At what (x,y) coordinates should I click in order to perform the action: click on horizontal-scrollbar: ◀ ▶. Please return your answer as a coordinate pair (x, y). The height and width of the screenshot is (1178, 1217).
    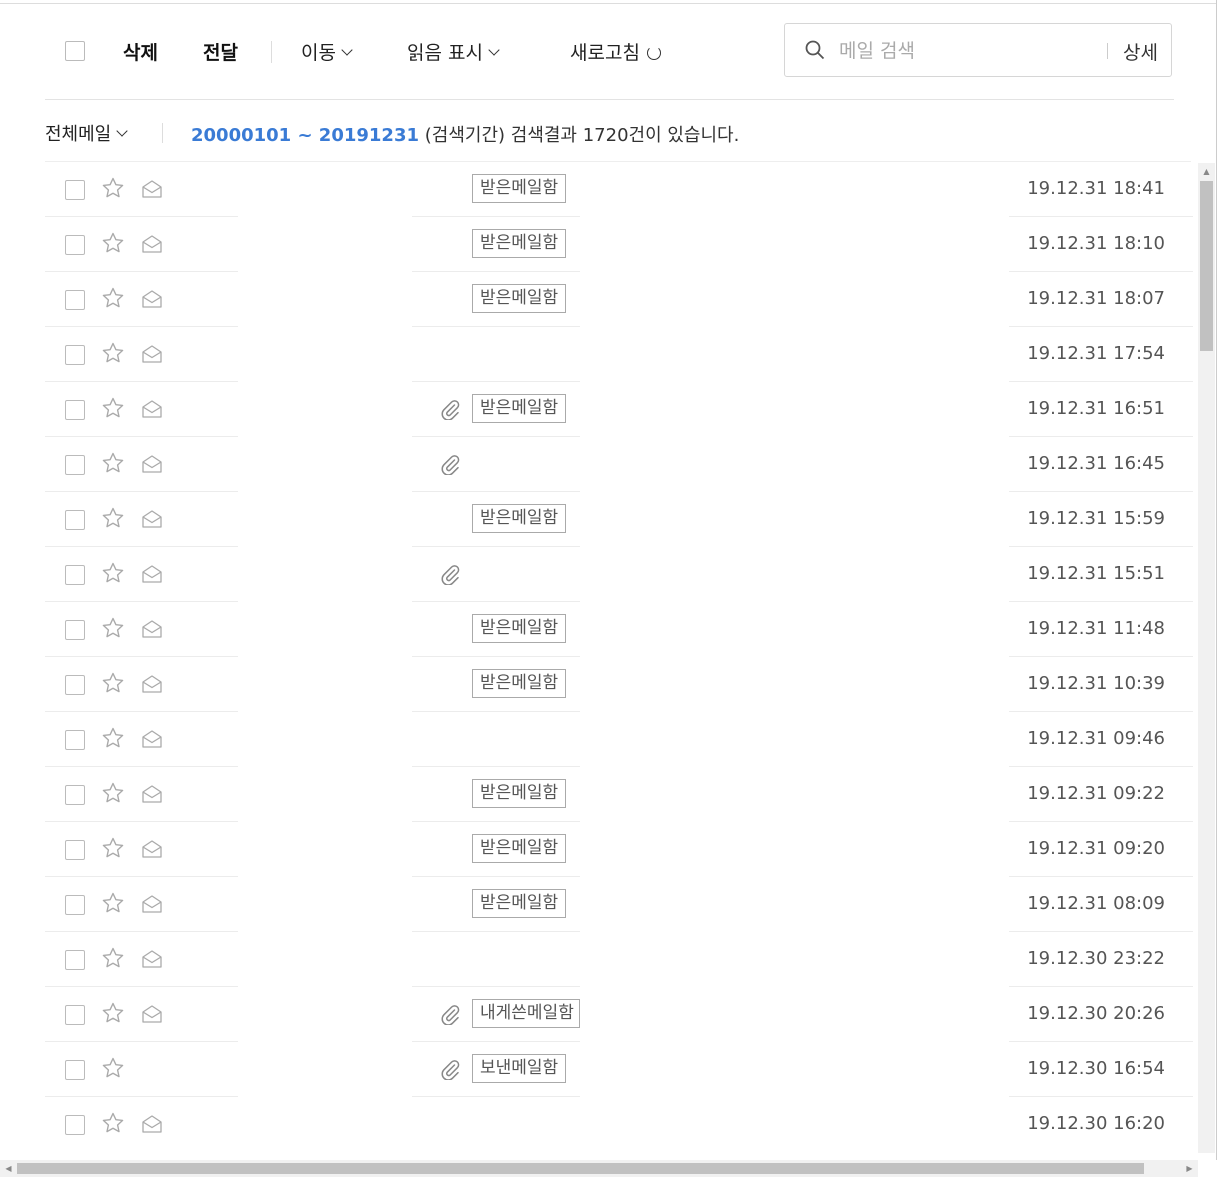
    Looking at the image, I should click on (599, 1168).